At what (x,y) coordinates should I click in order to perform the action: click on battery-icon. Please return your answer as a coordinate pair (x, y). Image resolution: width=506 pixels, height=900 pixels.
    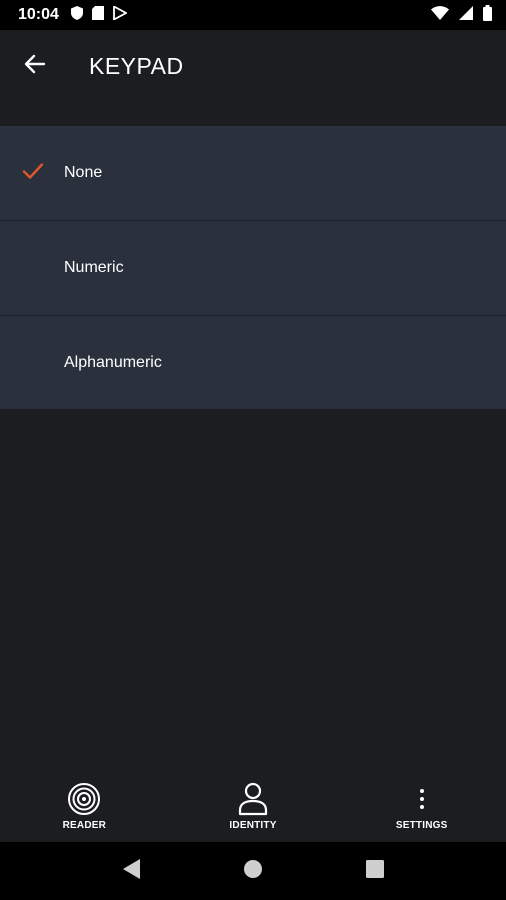
    Looking at the image, I should click on (487, 15).